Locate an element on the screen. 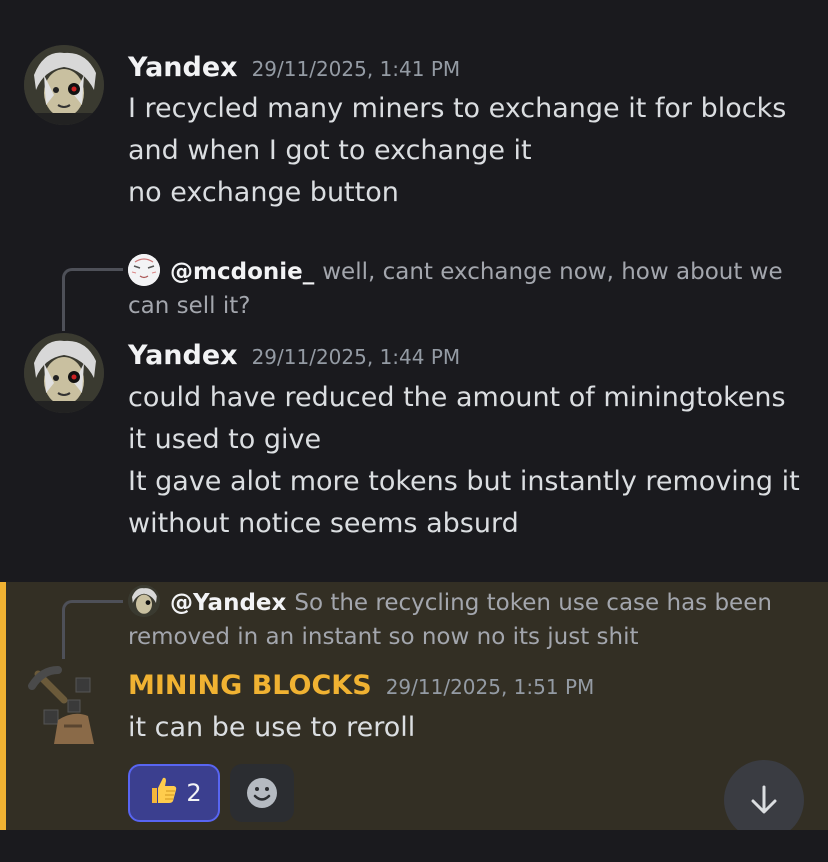 This screenshot has width=828, height=862. avatar-mining-blocks is located at coordinates (64, 704).